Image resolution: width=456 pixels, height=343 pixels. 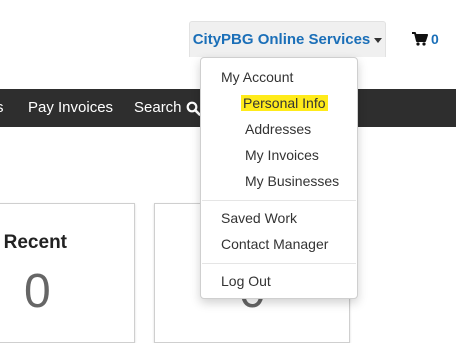 I want to click on menu-item-log-out: Log Out, so click(x=246, y=281).